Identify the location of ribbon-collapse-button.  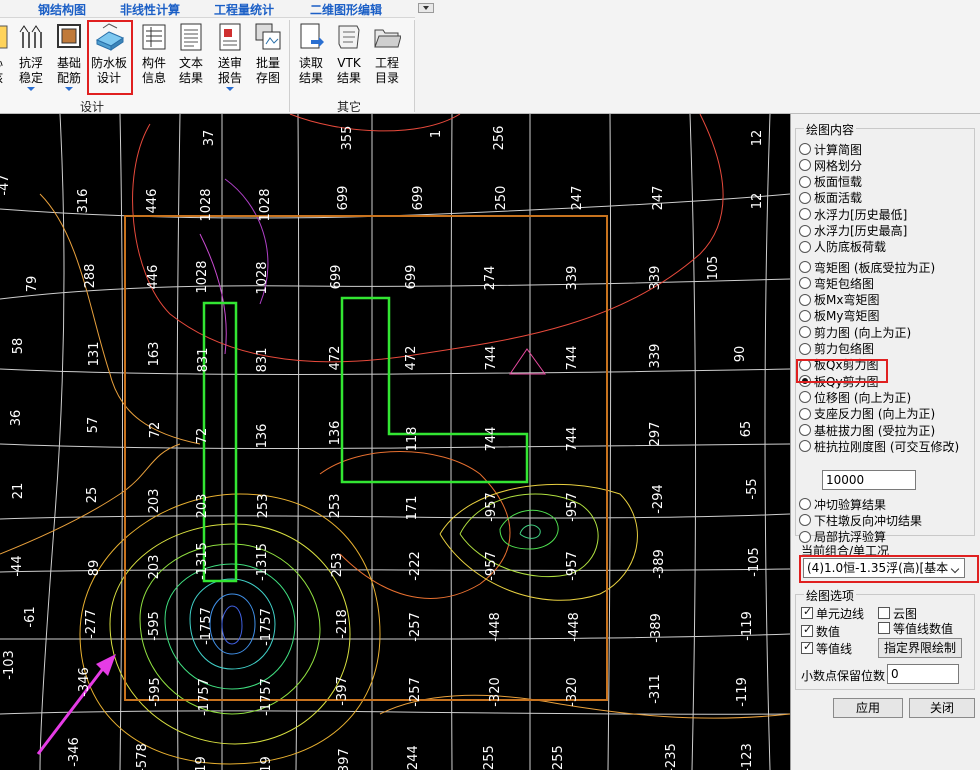
(426, 8).